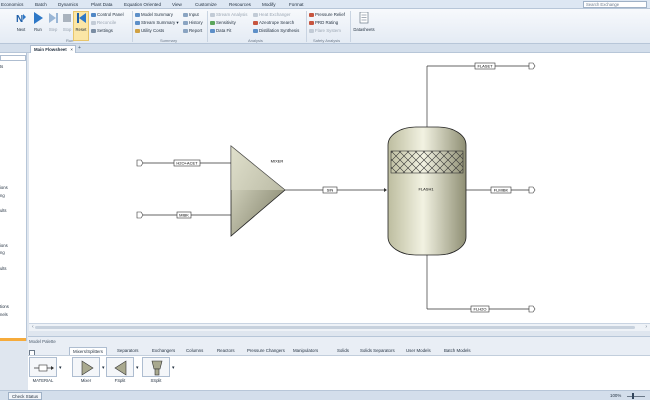  What do you see at coordinates (43, 367) in the screenshot?
I see `material-stream-icon` at bounding box center [43, 367].